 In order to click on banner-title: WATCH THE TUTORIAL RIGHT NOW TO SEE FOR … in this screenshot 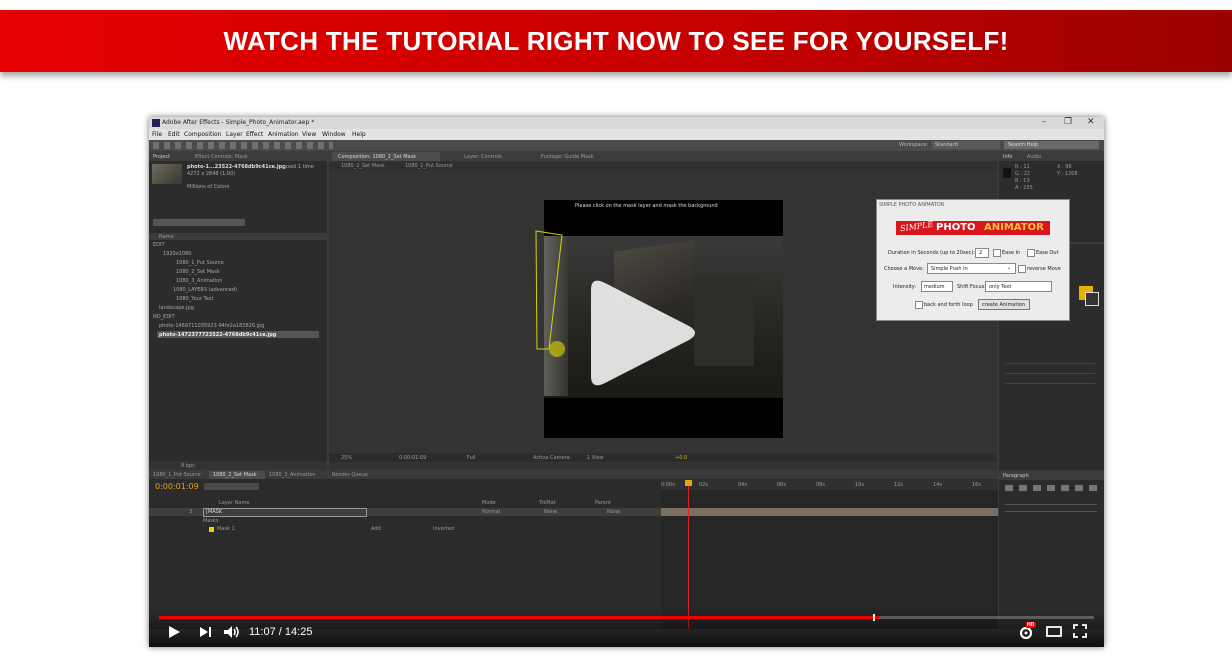, I will do `click(616, 40)`.